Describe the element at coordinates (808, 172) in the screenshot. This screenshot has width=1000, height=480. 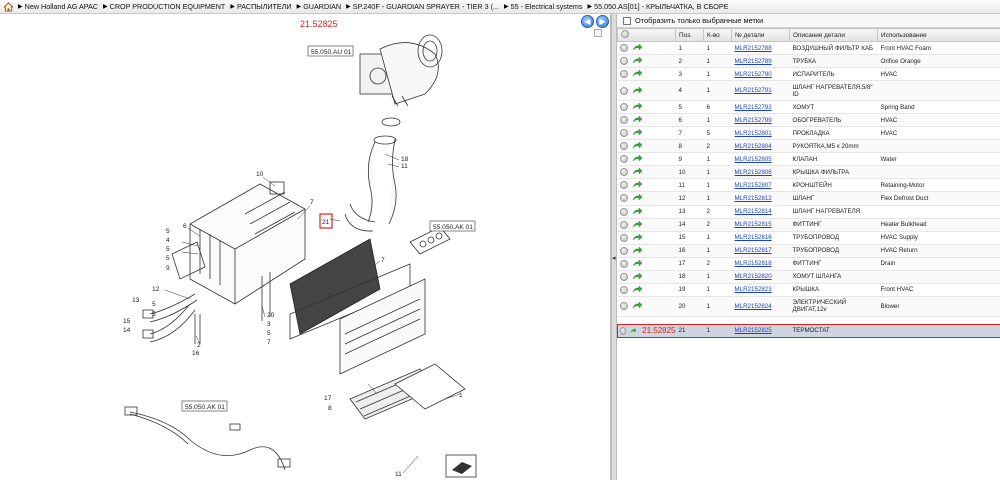
I see `table-row: 10 1 MLR2152806 КРЫШКА ФИЛЬТРА` at that location.